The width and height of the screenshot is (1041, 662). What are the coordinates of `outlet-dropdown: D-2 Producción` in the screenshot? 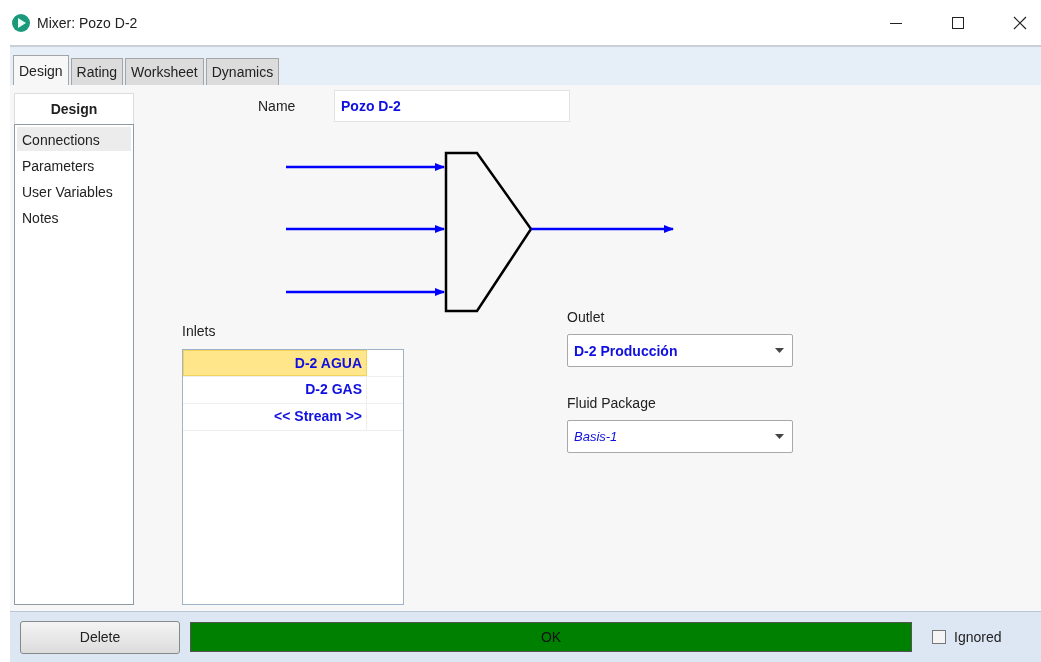 It's located at (680, 350).